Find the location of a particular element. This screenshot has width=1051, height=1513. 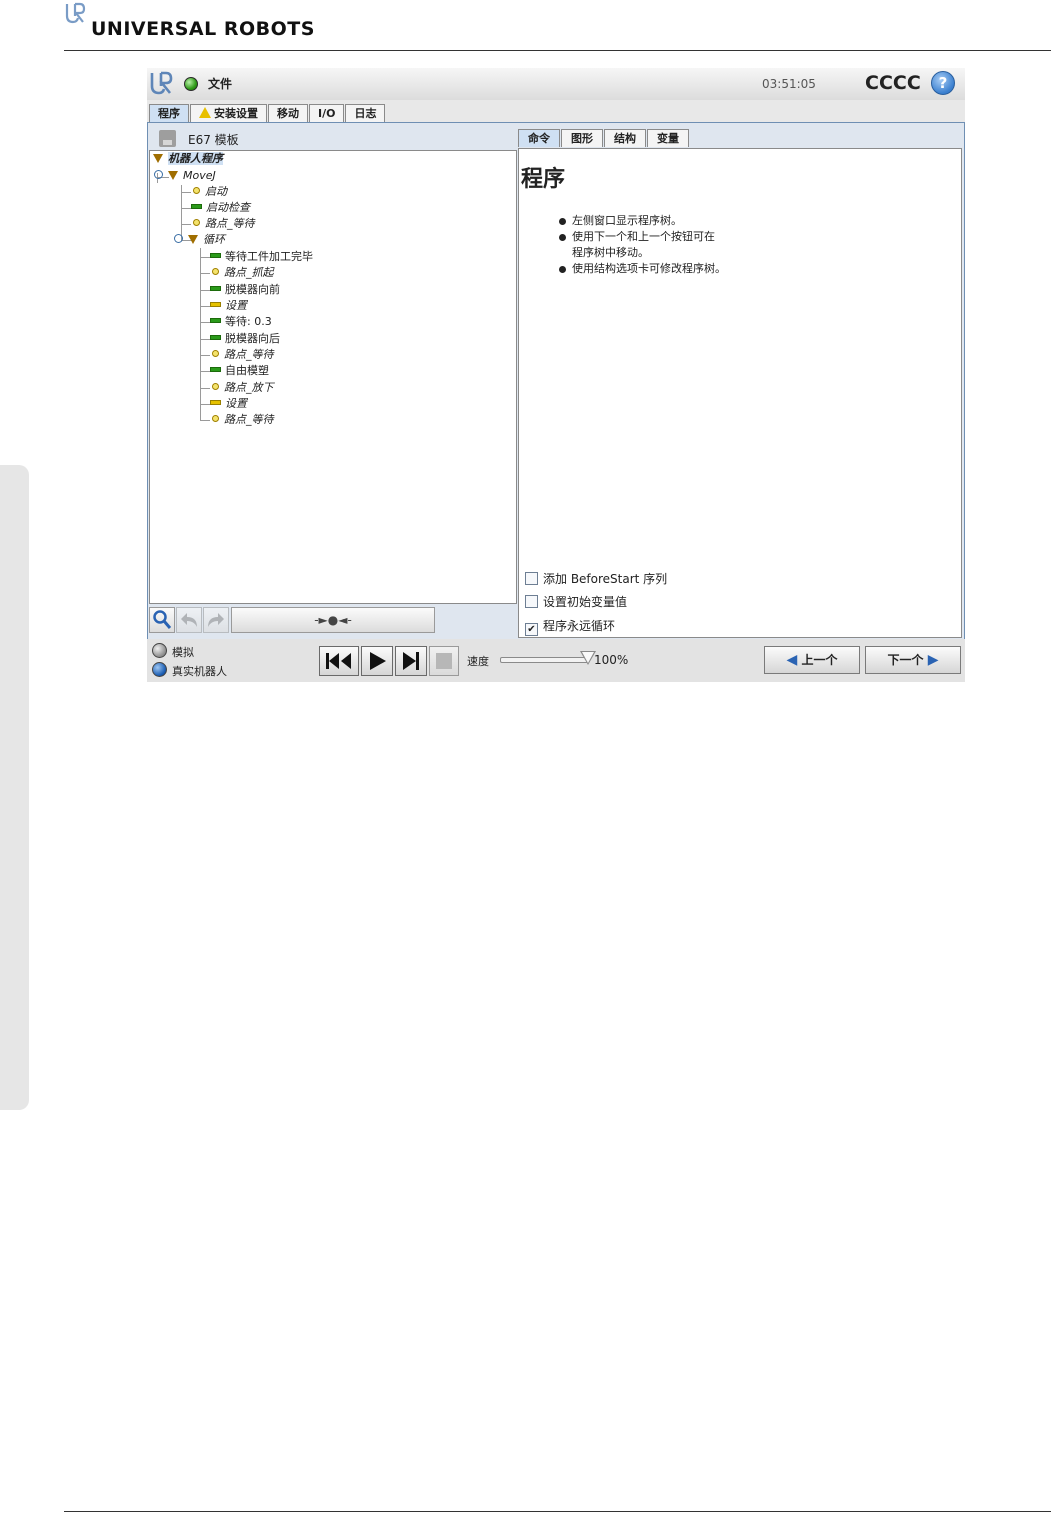

tab-label: 程序 is located at coordinates (169, 113).